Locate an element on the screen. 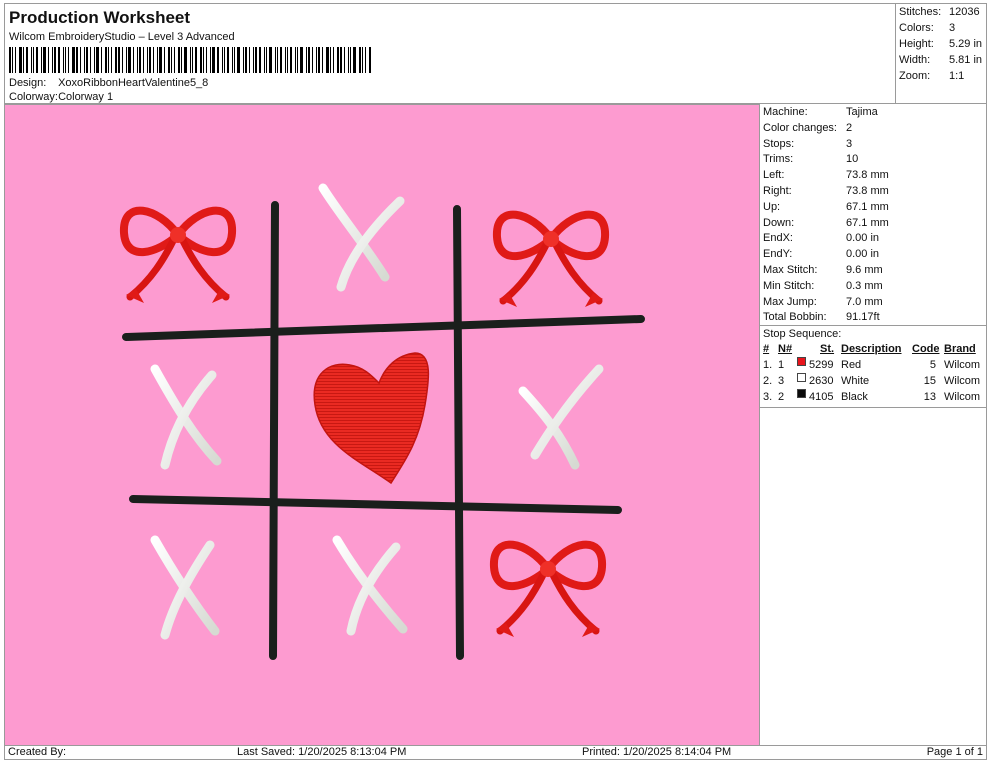 The height and width of the screenshot is (762, 990). stat-value: 10 is located at coordinates (852, 159).